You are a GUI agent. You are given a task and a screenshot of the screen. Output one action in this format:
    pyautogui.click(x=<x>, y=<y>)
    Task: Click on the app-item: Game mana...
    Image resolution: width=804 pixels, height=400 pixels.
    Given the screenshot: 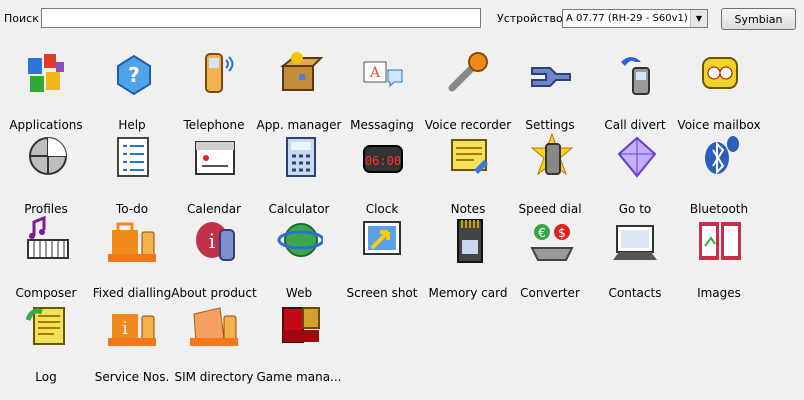 What is the action you would take?
    pyautogui.click(x=299, y=340)
    